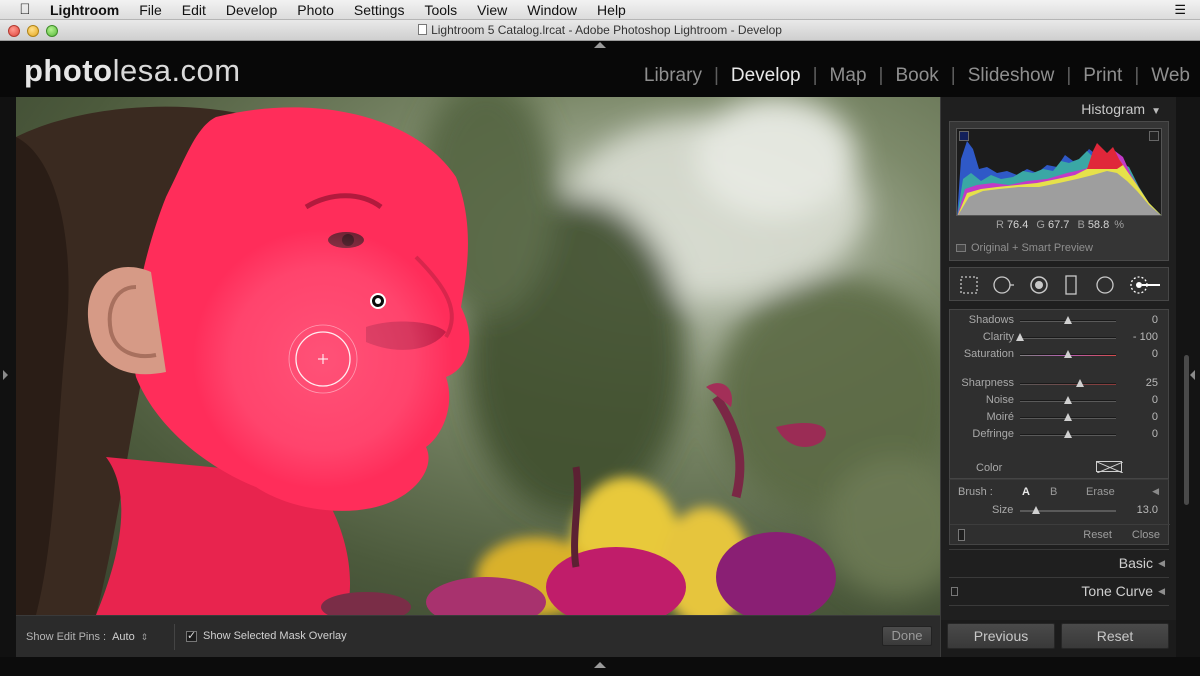 The width and height of the screenshot is (1200, 676). I want to click on slider-value: 25, so click(1152, 383).